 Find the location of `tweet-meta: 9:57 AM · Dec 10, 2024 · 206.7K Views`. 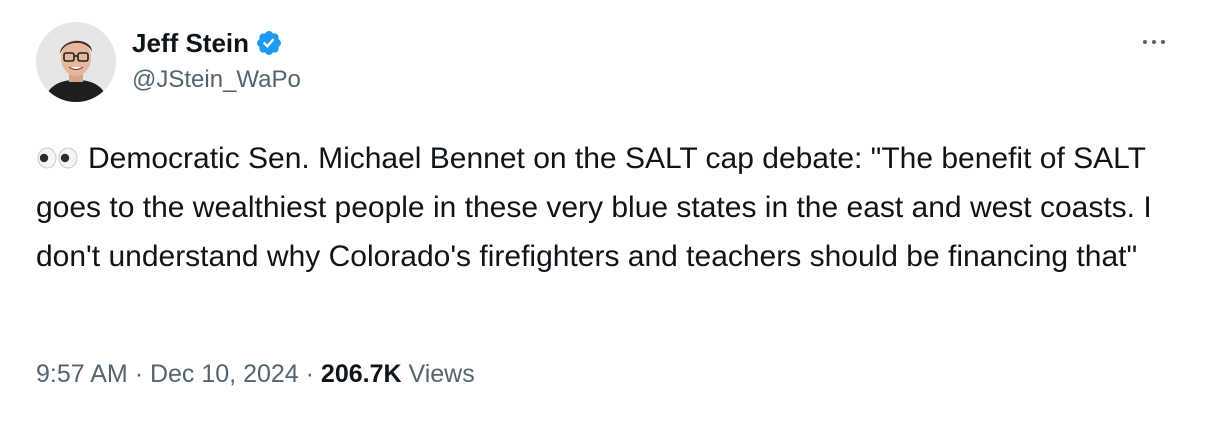

tweet-meta: 9:57 AM · Dec 10, 2024 · 206.7K Views is located at coordinates (255, 374).